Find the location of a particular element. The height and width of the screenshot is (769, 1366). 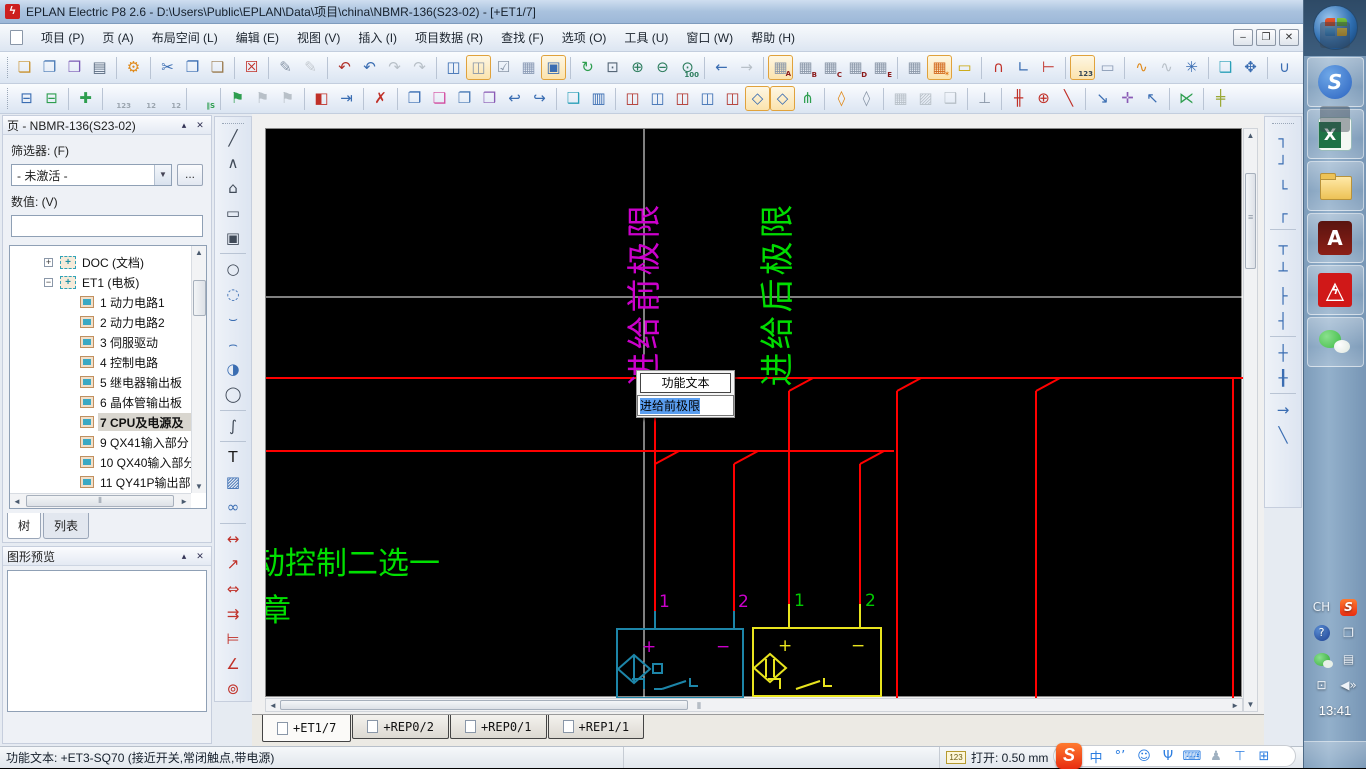

draw-polyline: ∧ is located at coordinates (233, 162).